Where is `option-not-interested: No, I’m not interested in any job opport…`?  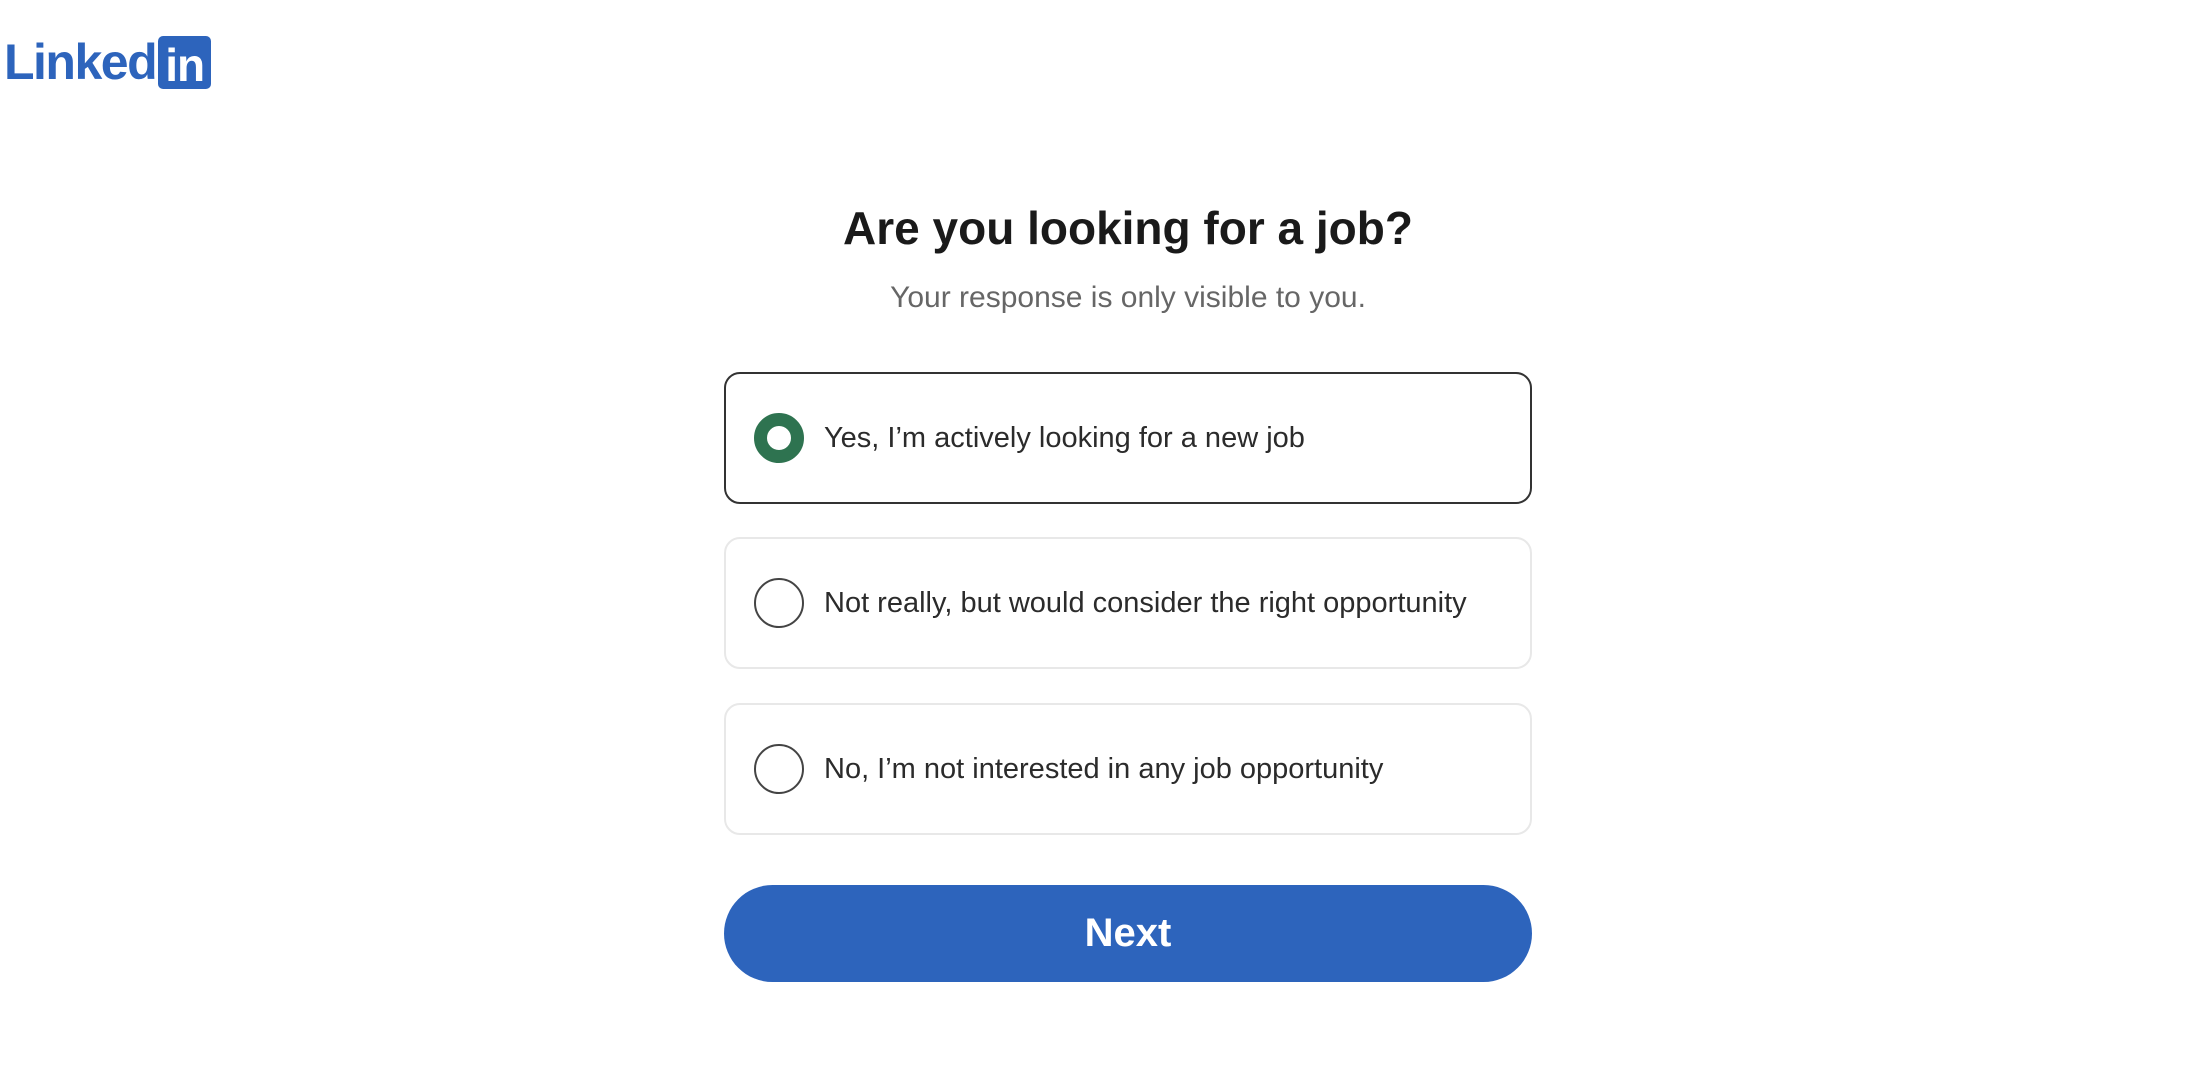 option-not-interested: No, I’m not interested in any job opport… is located at coordinates (1128, 769).